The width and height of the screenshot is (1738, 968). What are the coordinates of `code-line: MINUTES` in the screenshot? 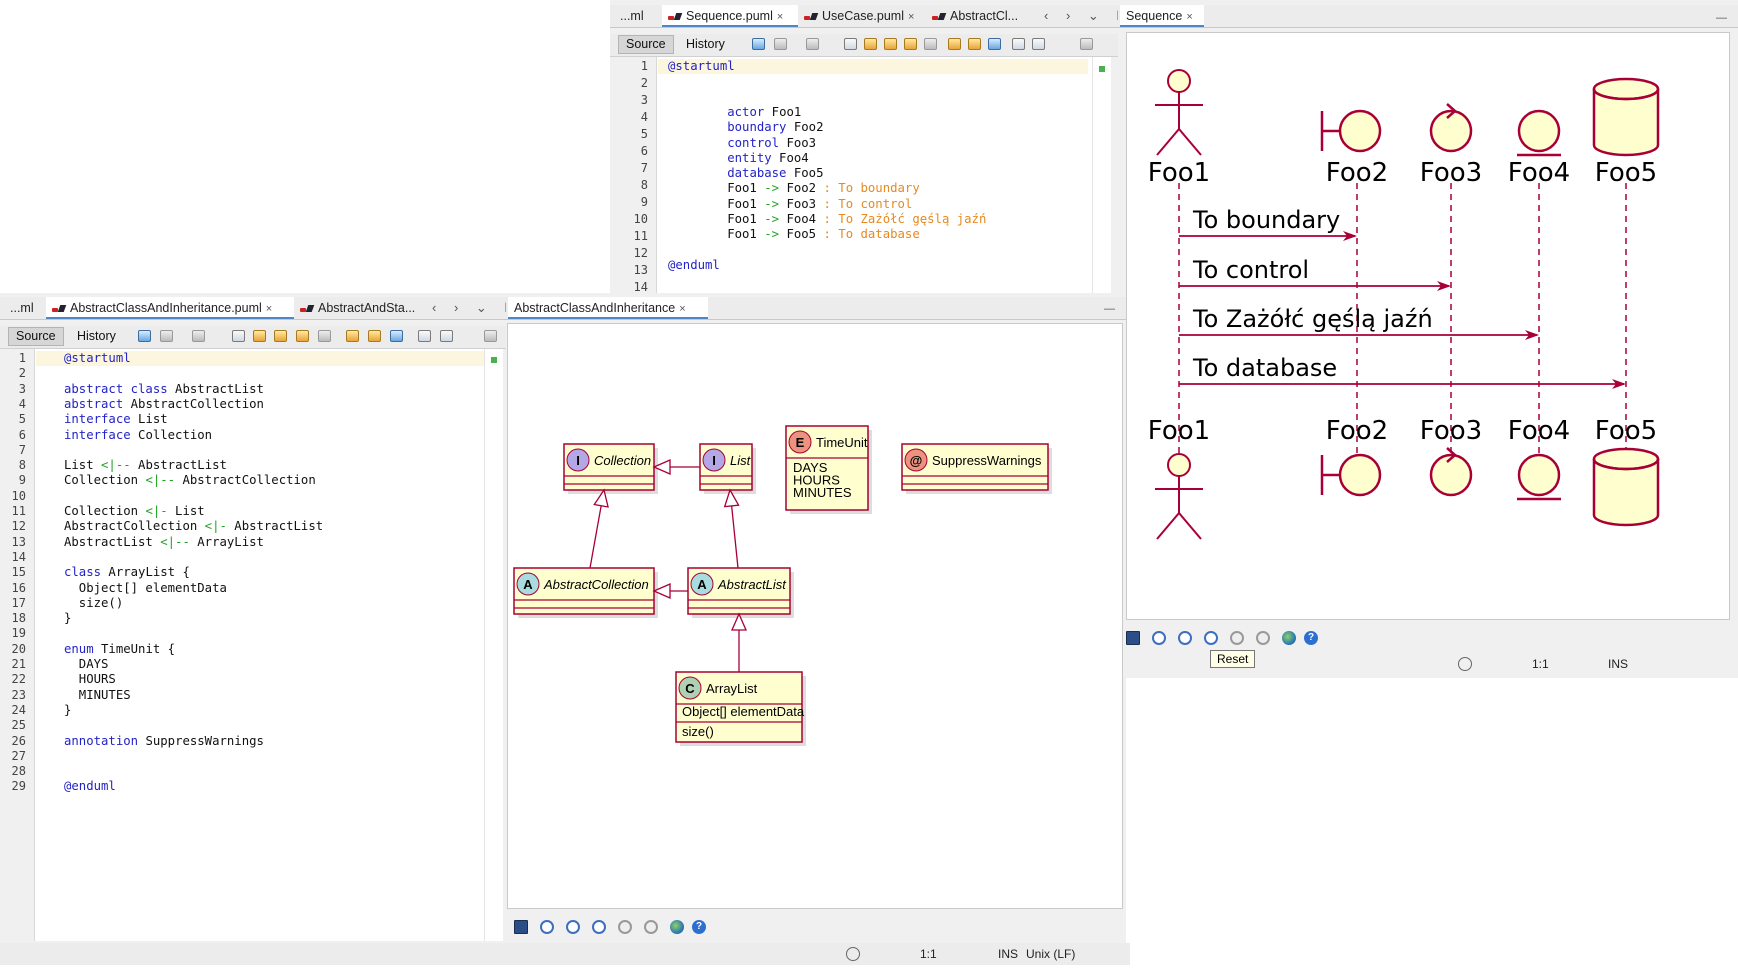 It's located at (260, 695).